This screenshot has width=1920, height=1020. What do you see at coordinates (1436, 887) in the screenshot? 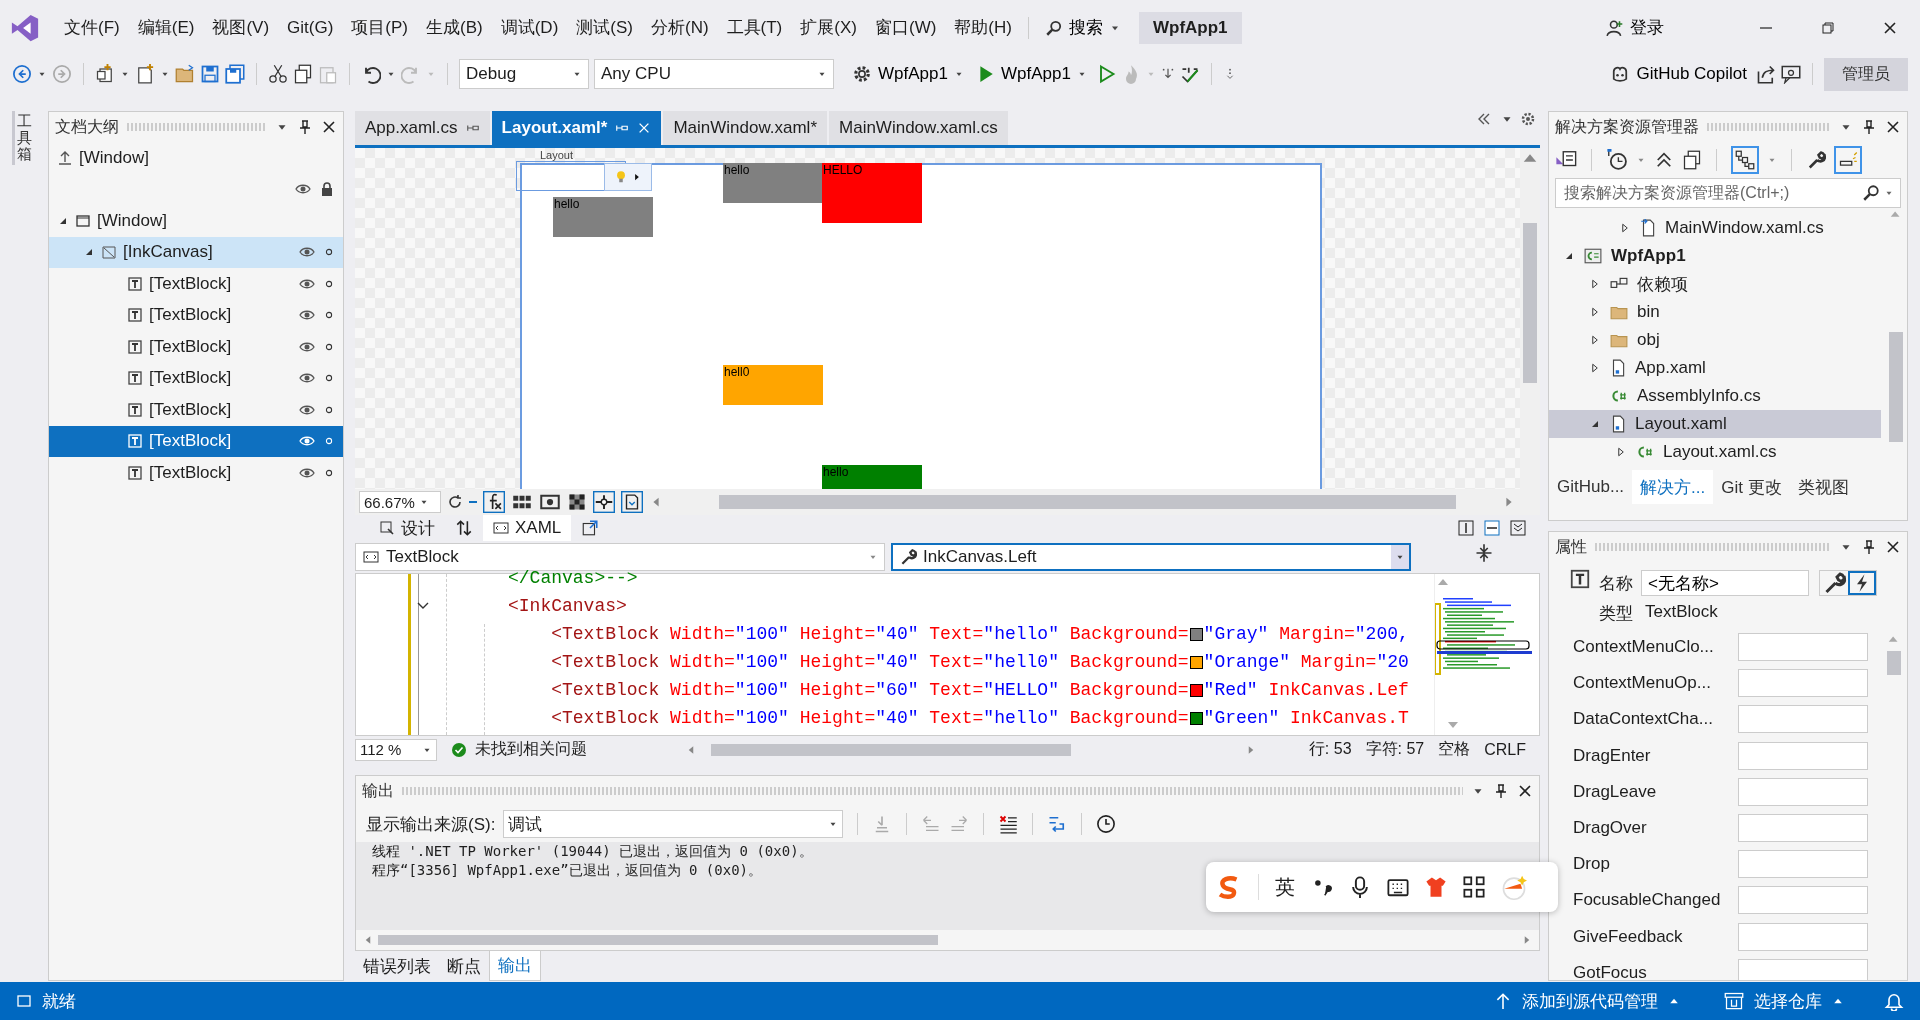
I see `skin-shirt-icon` at bounding box center [1436, 887].